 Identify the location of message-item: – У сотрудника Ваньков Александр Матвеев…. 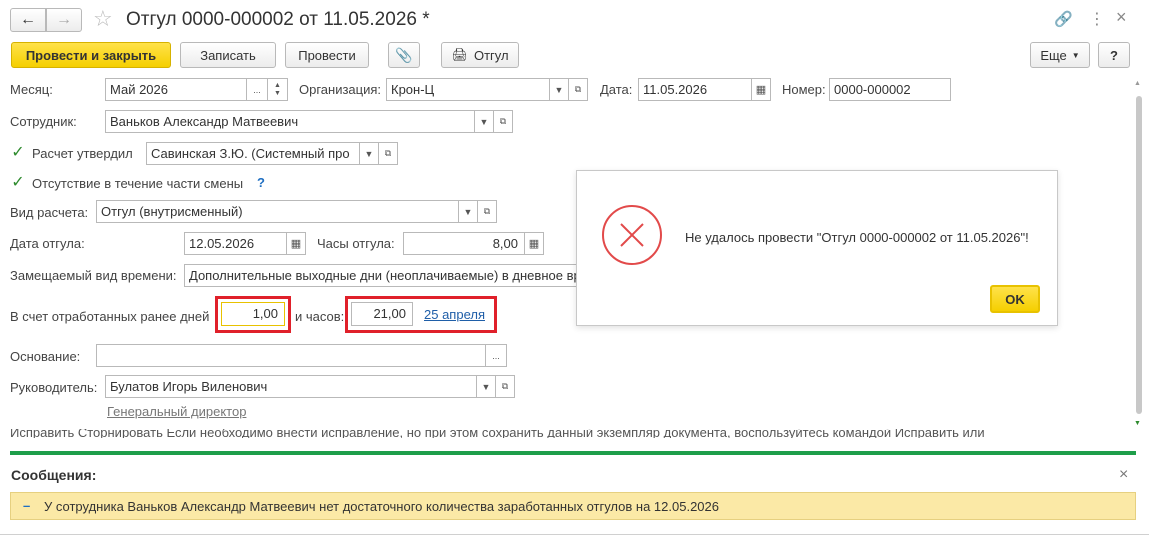
(573, 506).